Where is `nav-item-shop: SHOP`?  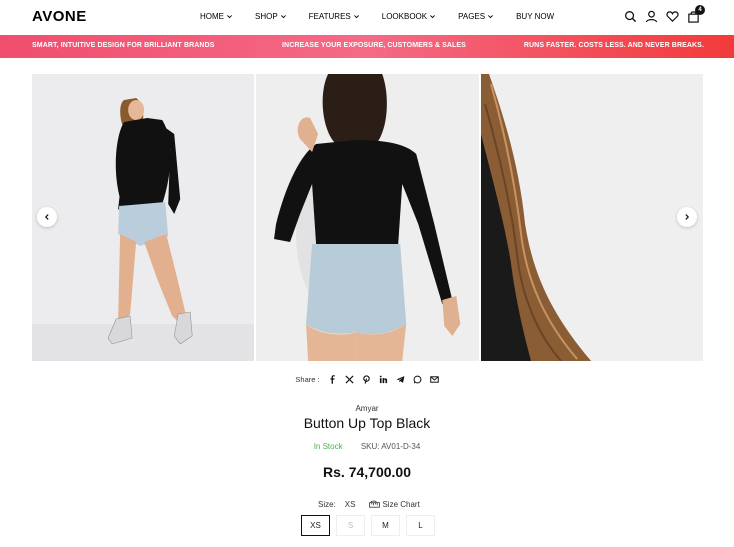 nav-item-shop: SHOP is located at coordinates (271, 16).